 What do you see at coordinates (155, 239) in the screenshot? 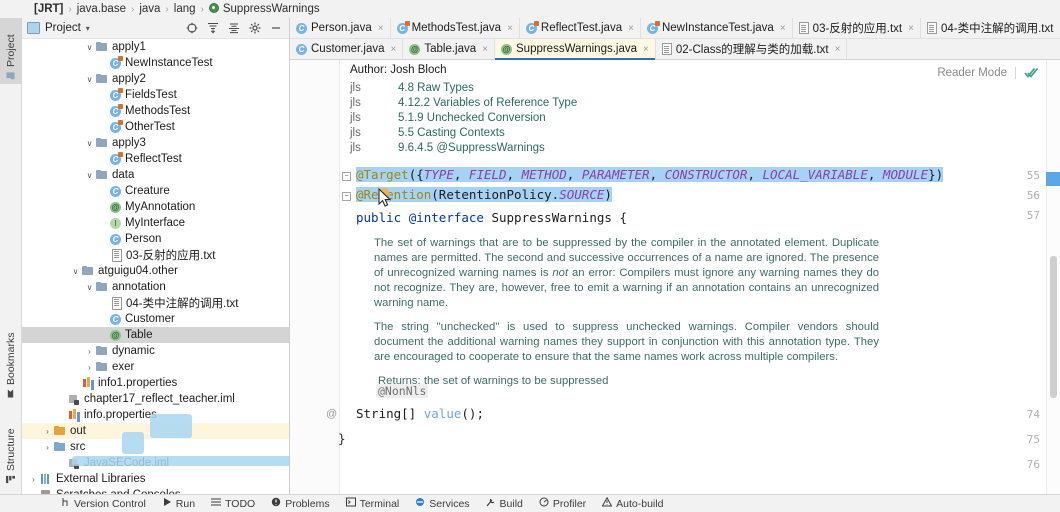
I see `tree-node-person: ∨CPerson` at bounding box center [155, 239].